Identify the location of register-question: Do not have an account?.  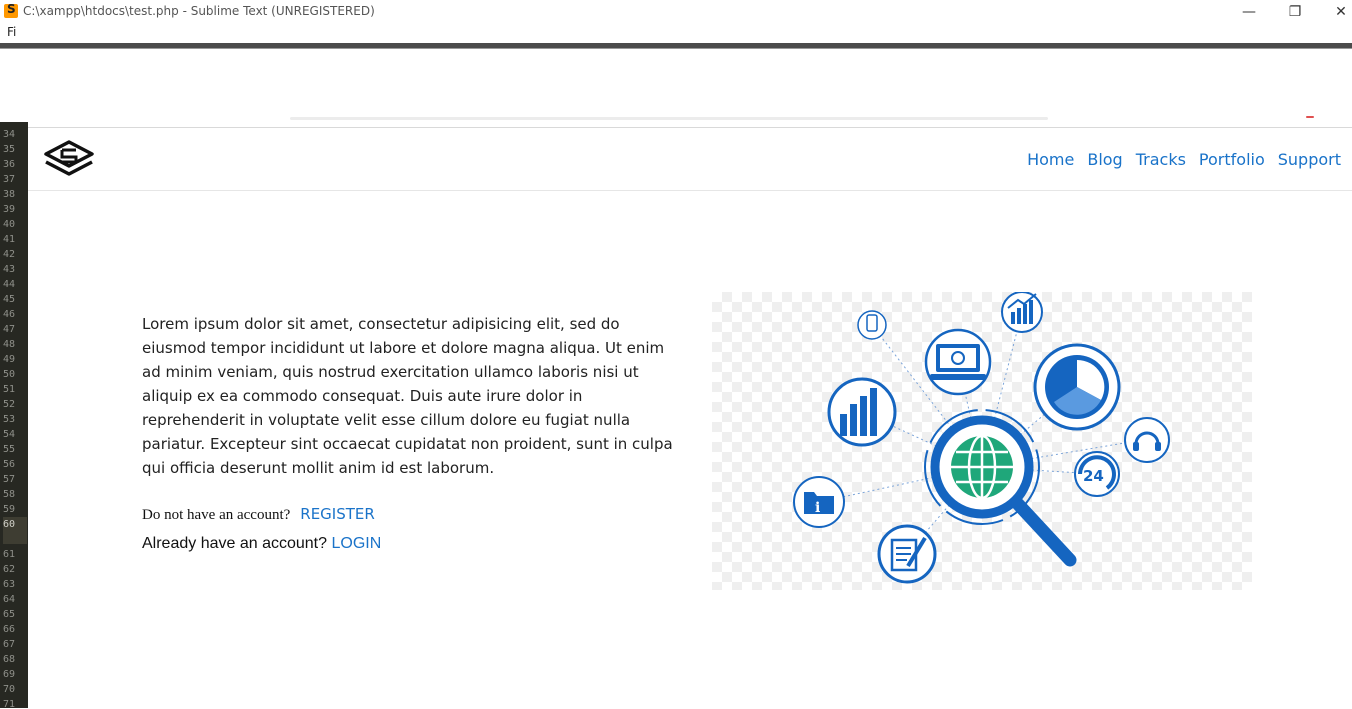
(216, 515).